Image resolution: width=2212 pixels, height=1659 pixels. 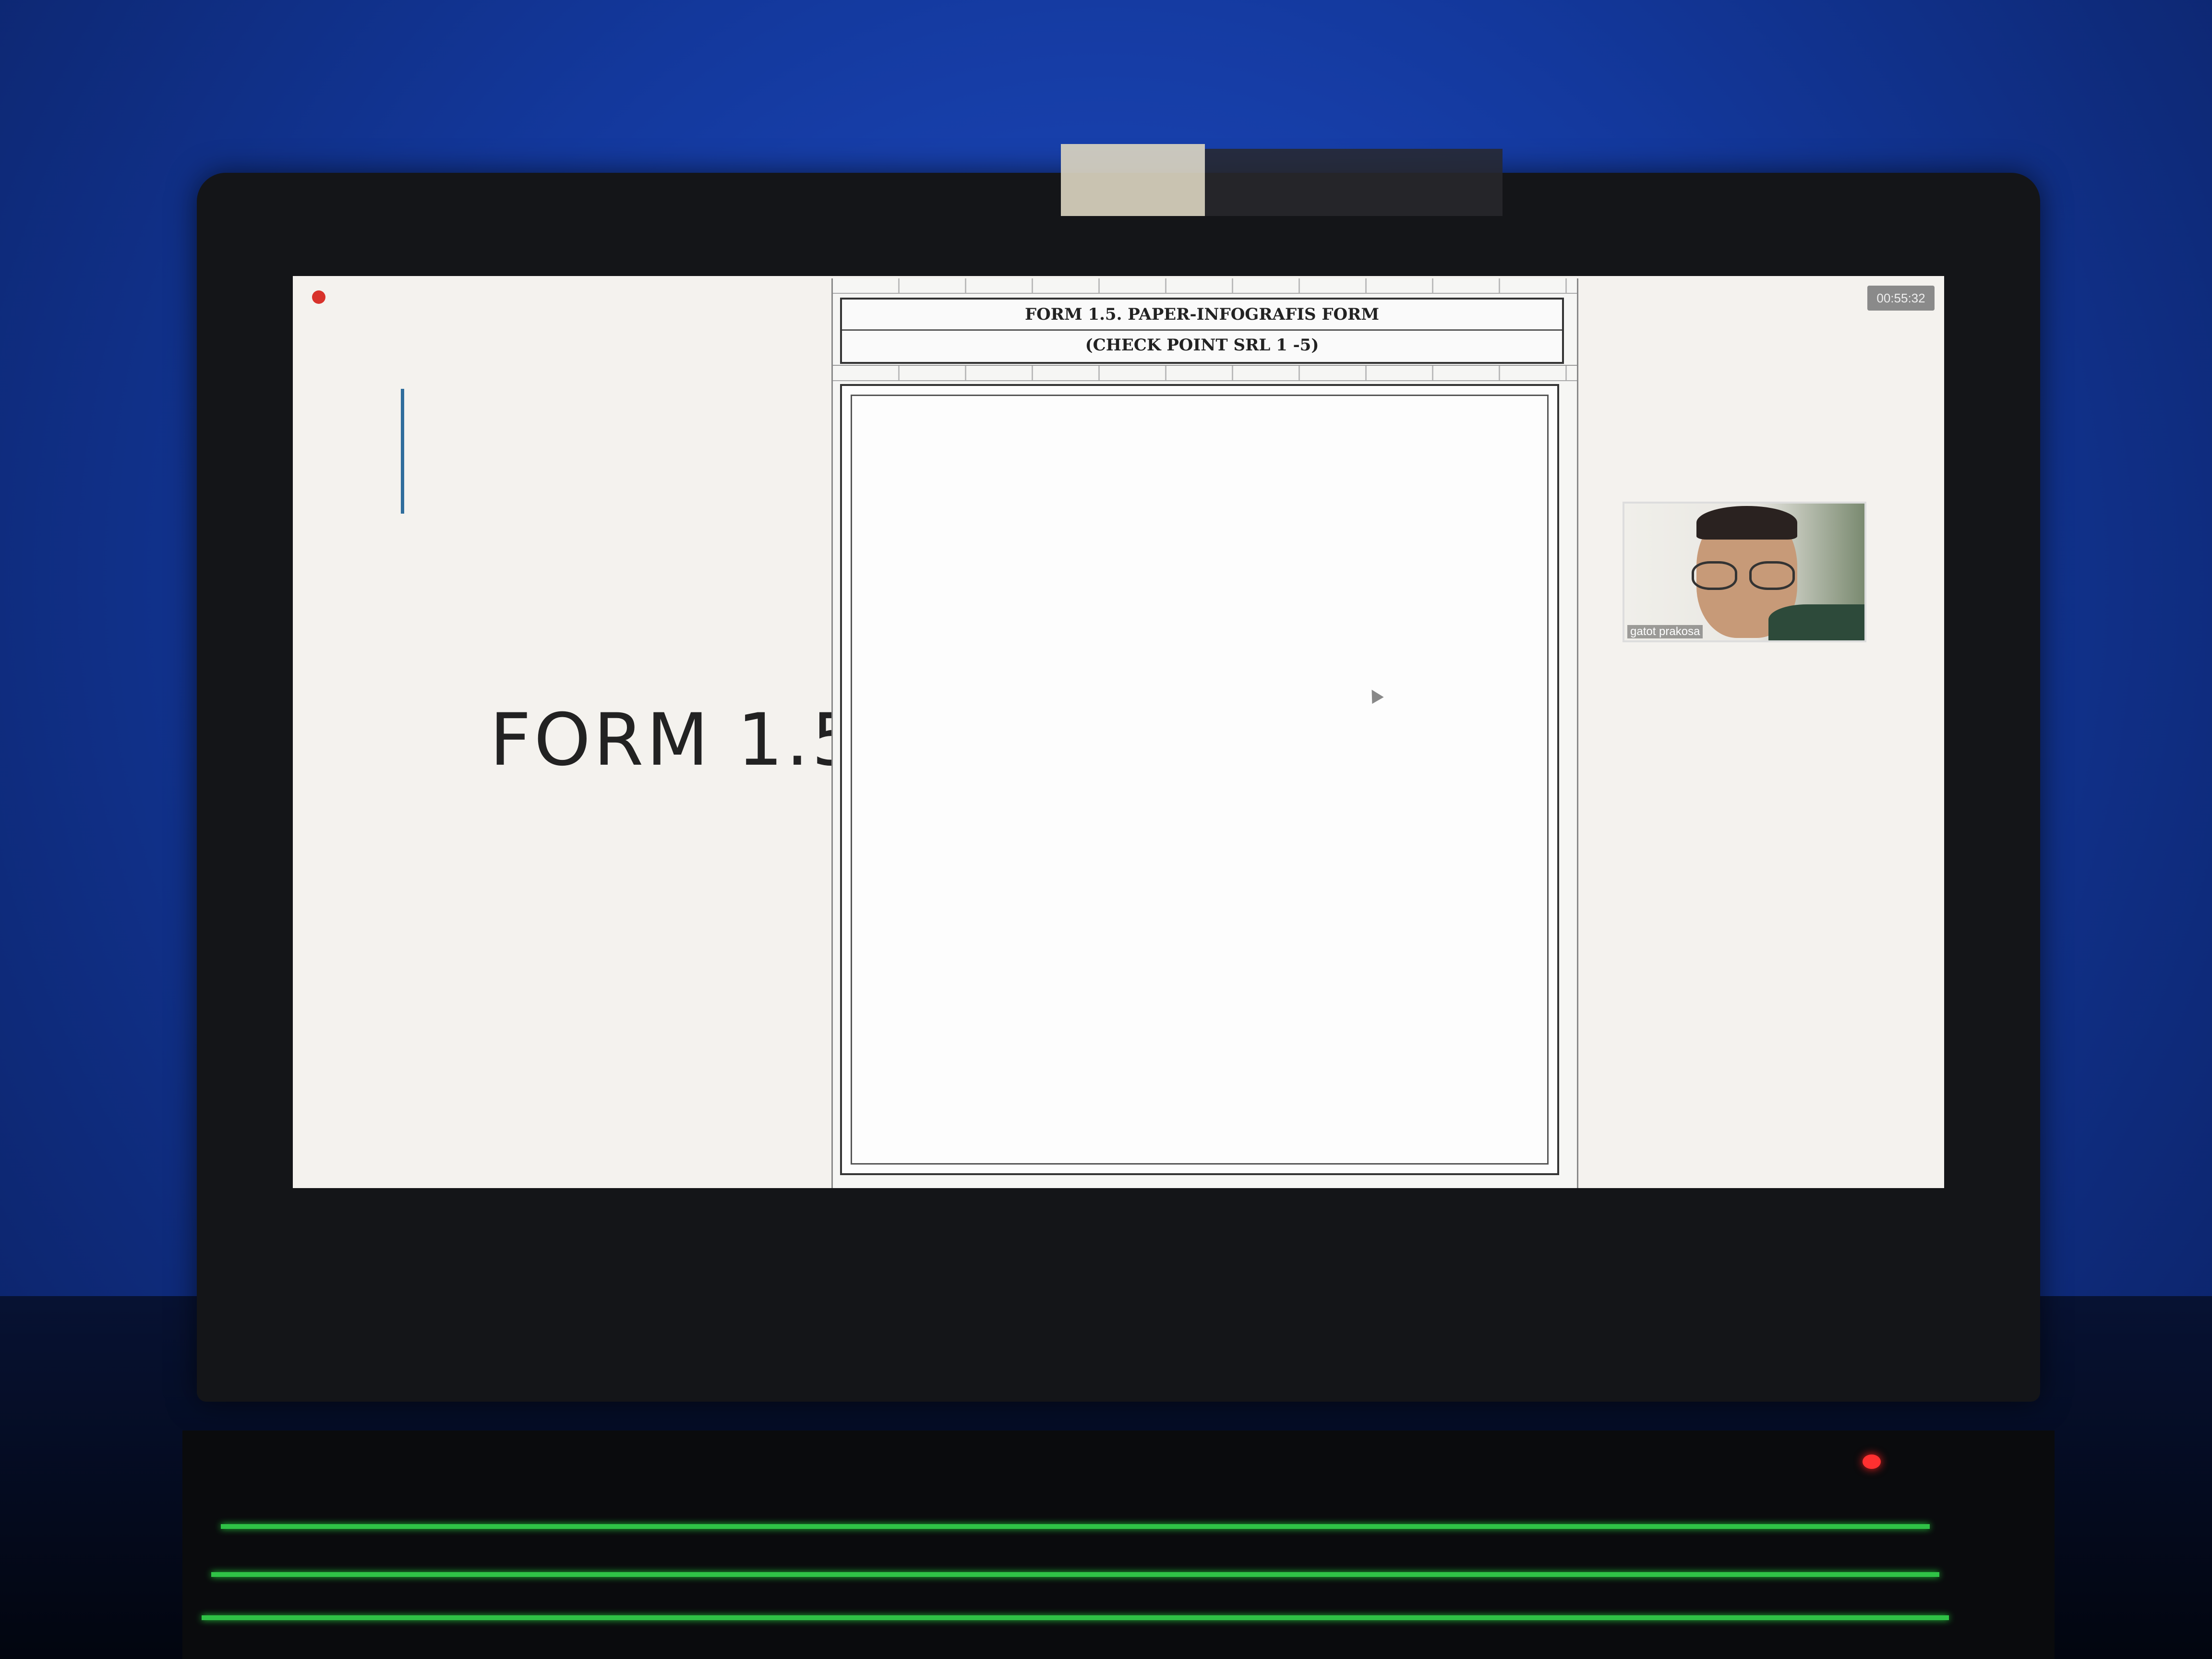 I want to click on recording-dot-icon, so click(x=318, y=297).